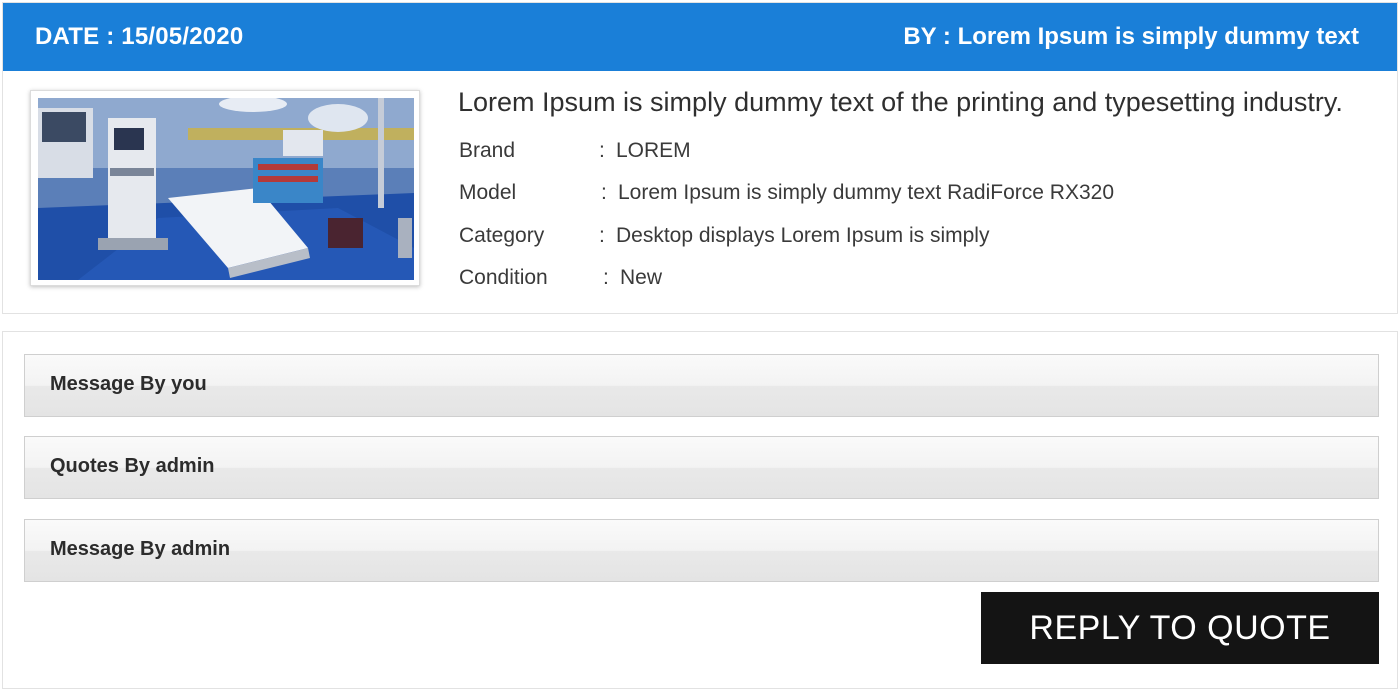  Describe the element at coordinates (803, 235) in the screenshot. I see `spec-value: Desktop displays Lorem Ipsum is simply` at that location.